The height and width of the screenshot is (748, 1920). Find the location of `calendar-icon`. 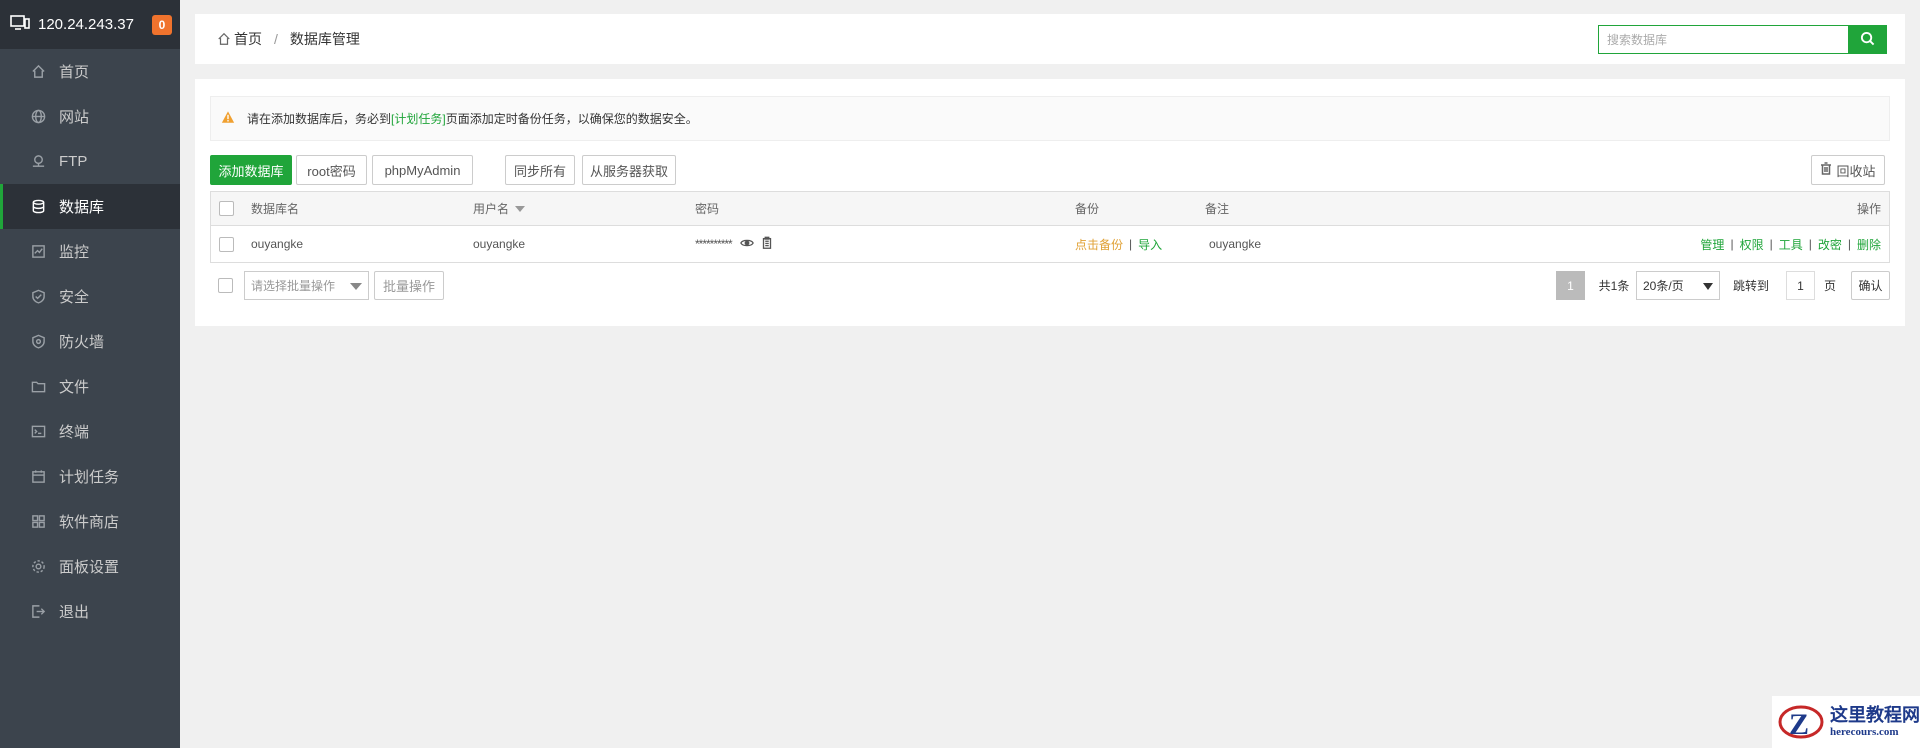

calendar-icon is located at coordinates (38, 477).